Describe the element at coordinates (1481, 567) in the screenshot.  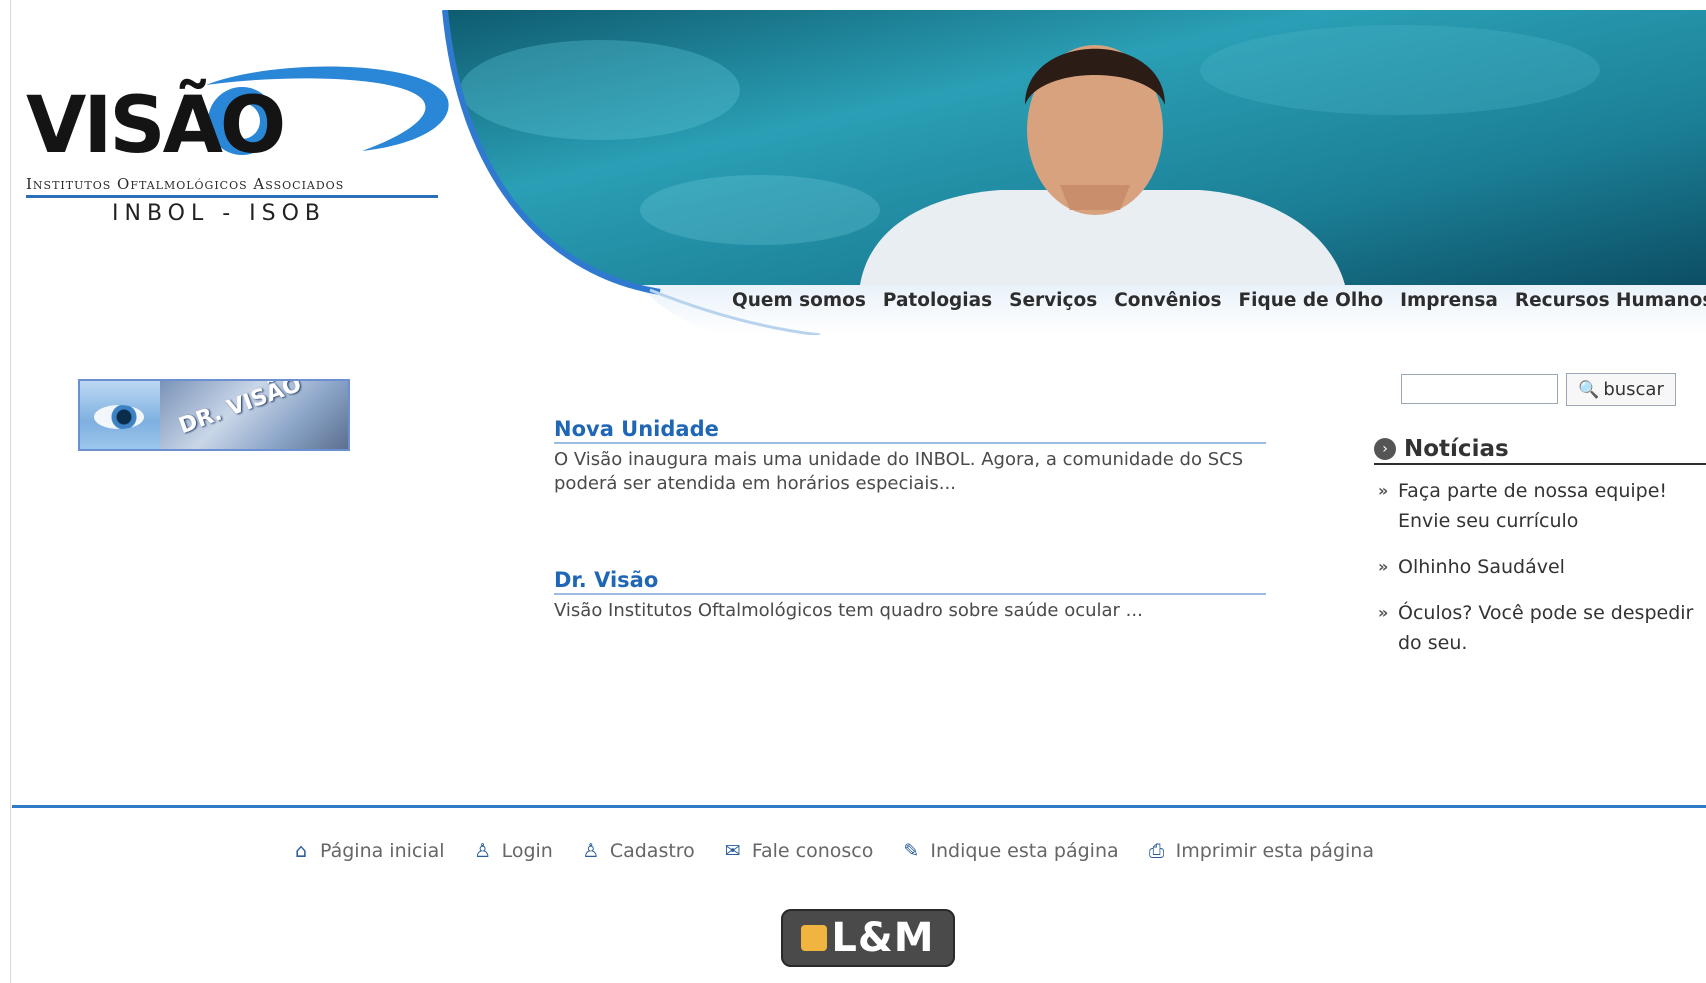
I see `sidebar-news-label: Olhinho Saudável` at that location.